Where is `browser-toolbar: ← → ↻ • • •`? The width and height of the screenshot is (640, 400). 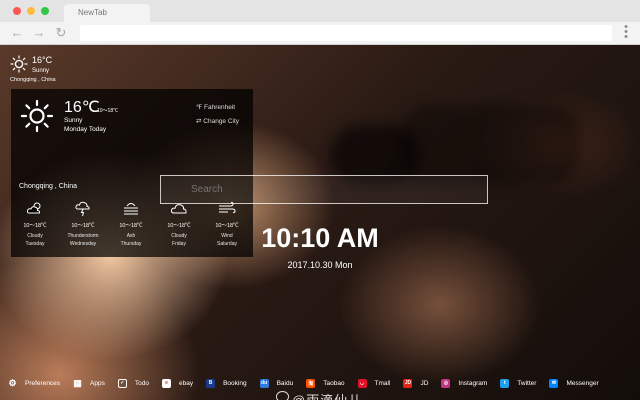 browser-toolbar: ← → ↻ • • • is located at coordinates (320, 33).